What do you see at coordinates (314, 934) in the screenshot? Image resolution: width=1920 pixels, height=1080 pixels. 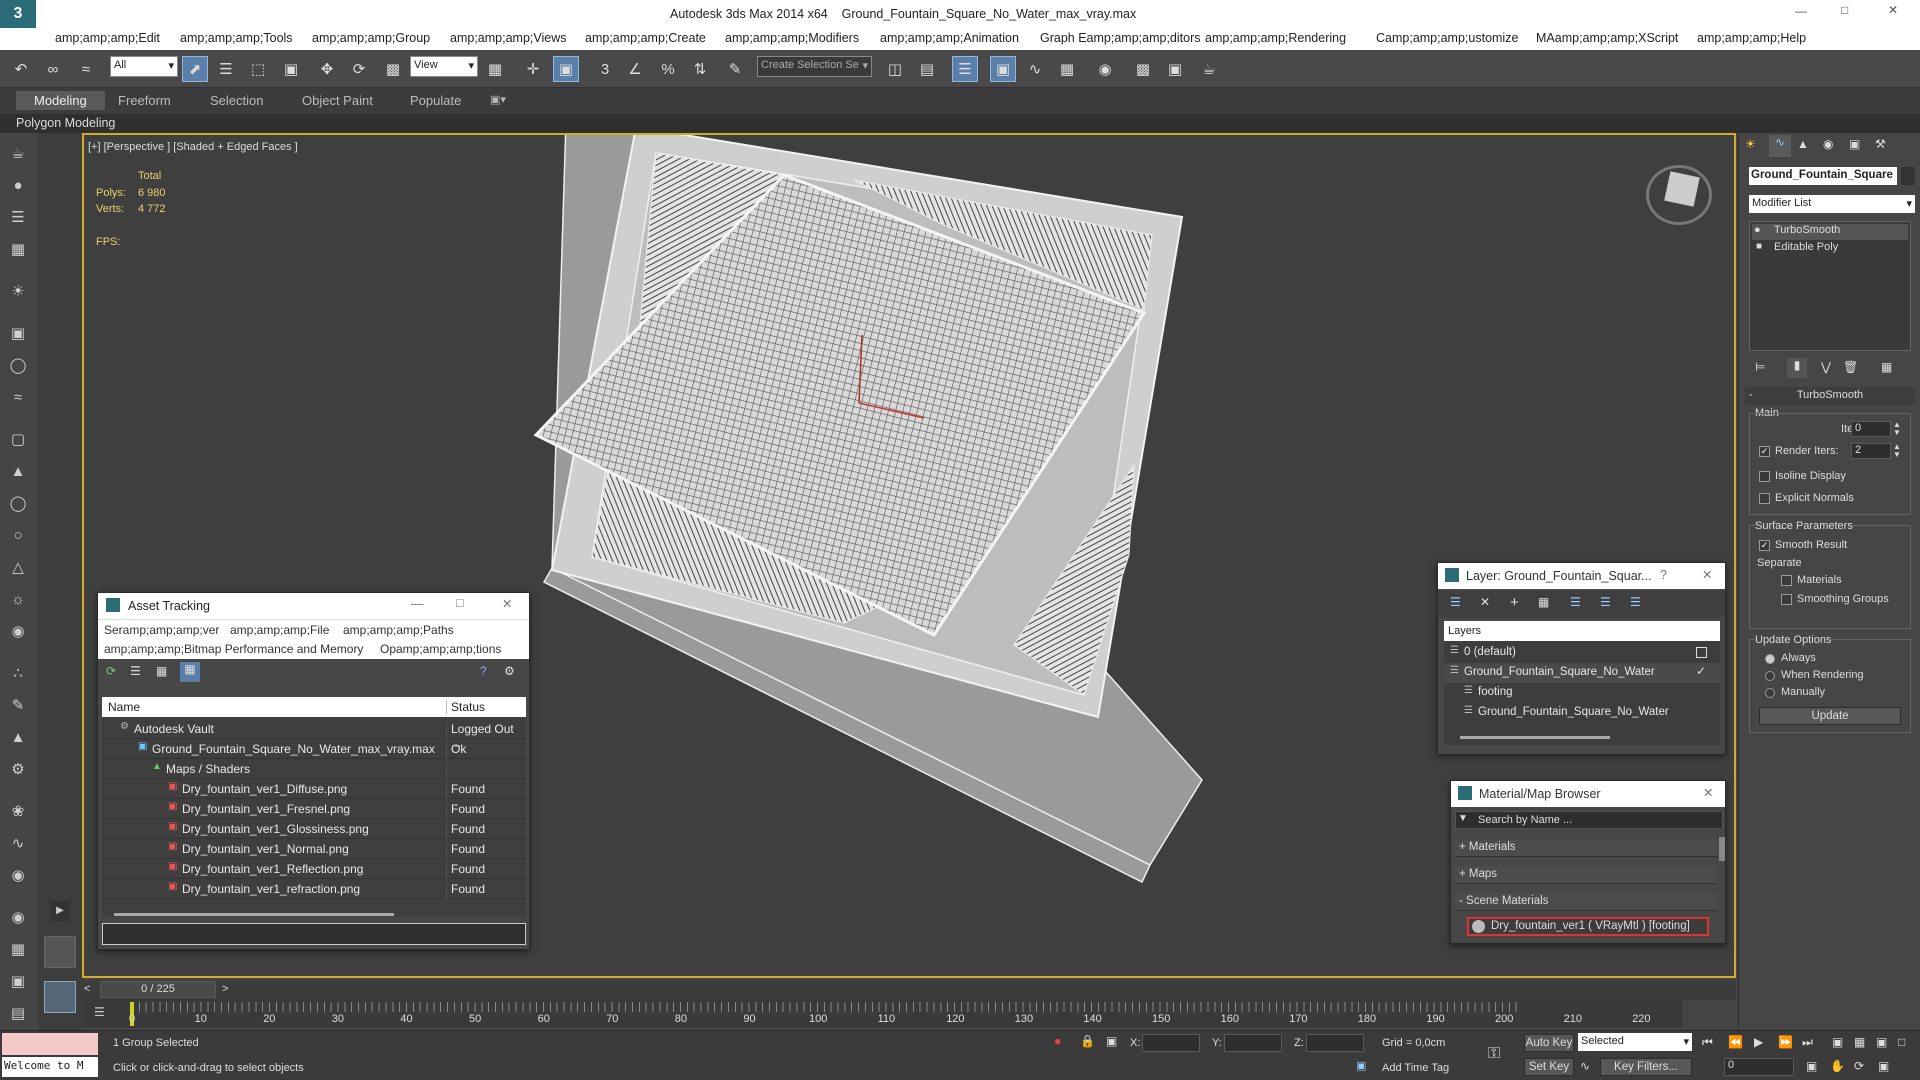 I see `asset-path-field` at bounding box center [314, 934].